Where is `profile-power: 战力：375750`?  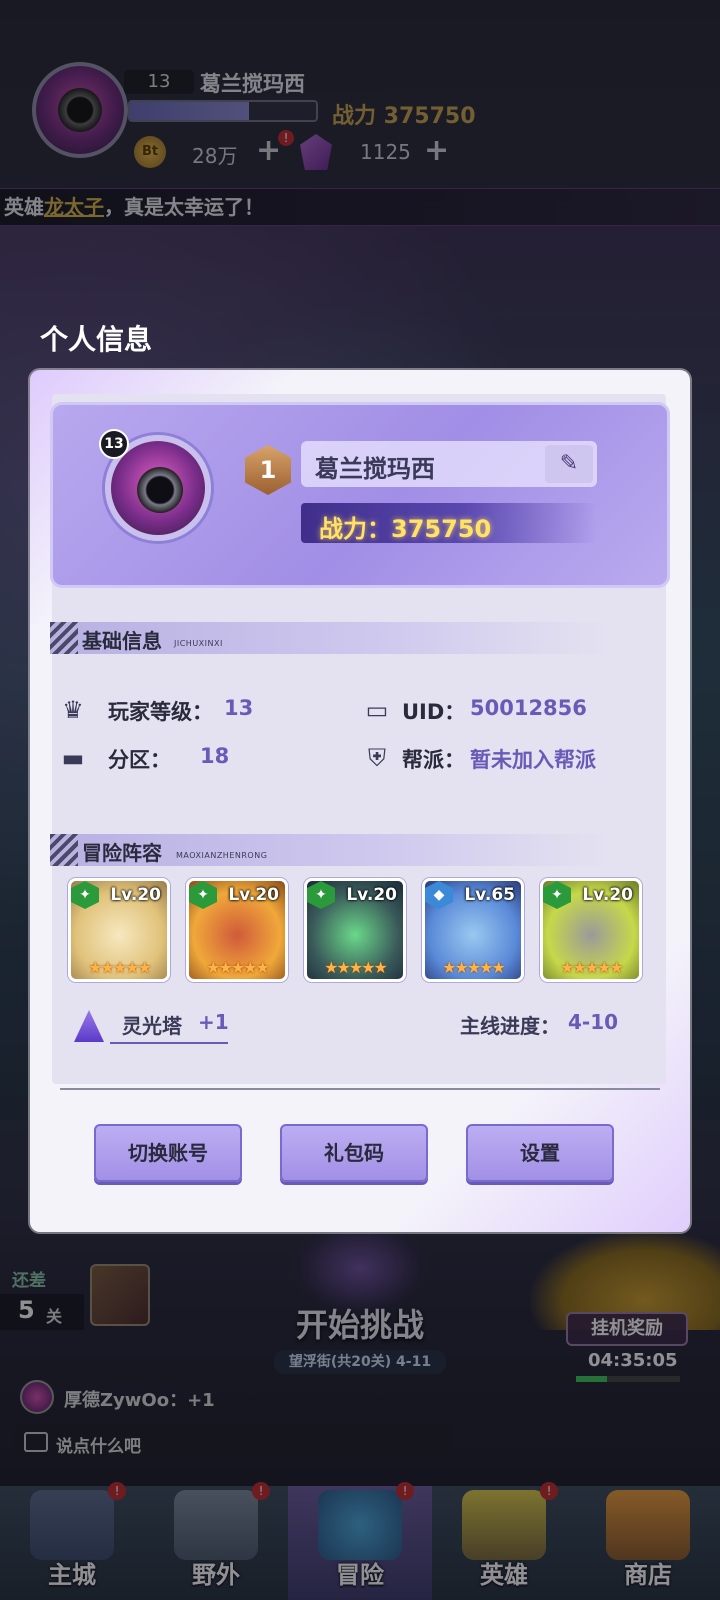 profile-power: 战力：375750 is located at coordinates (405, 529).